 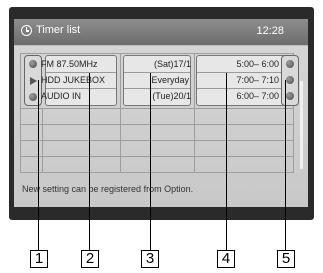 What do you see at coordinates (159, 96) in the screenshot?
I see `list-item-date: (Tue)20/1` at bounding box center [159, 96].